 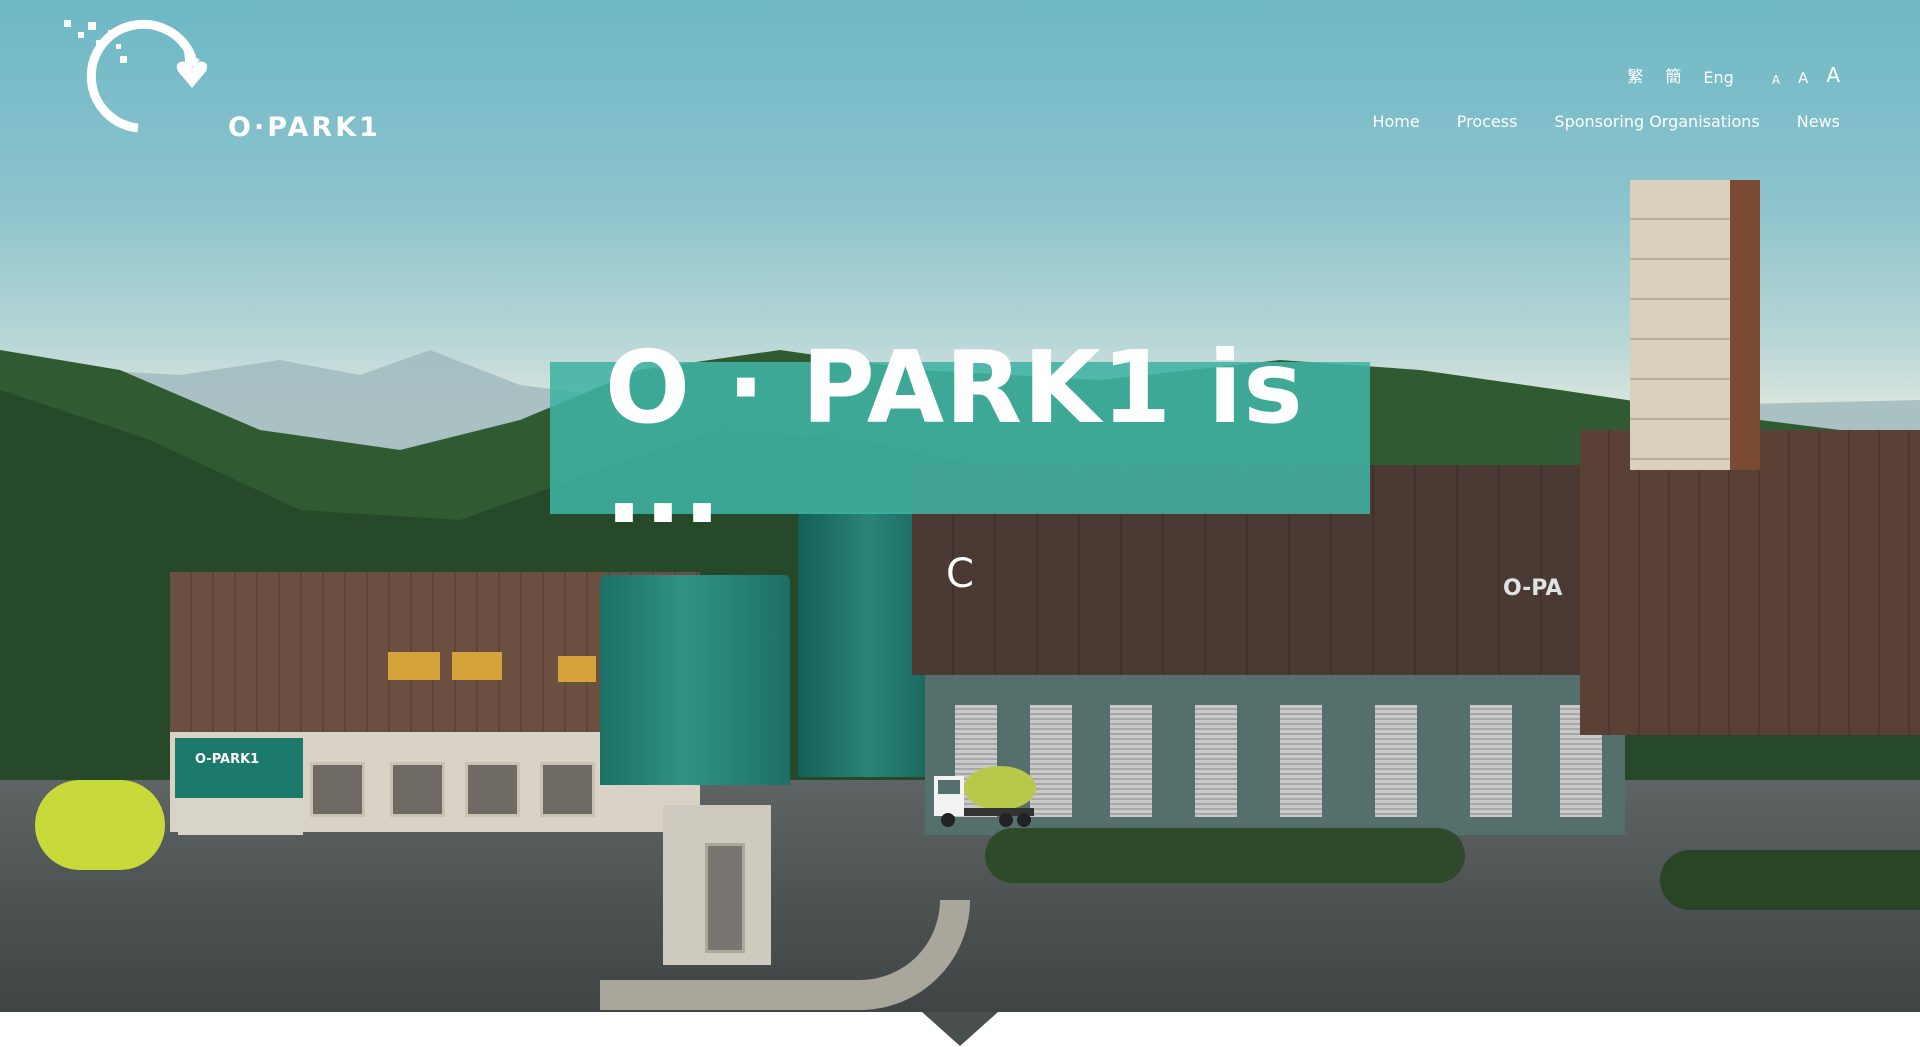 What do you see at coordinates (100, 825) in the screenshot?
I see `tanker-truck` at bounding box center [100, 825].